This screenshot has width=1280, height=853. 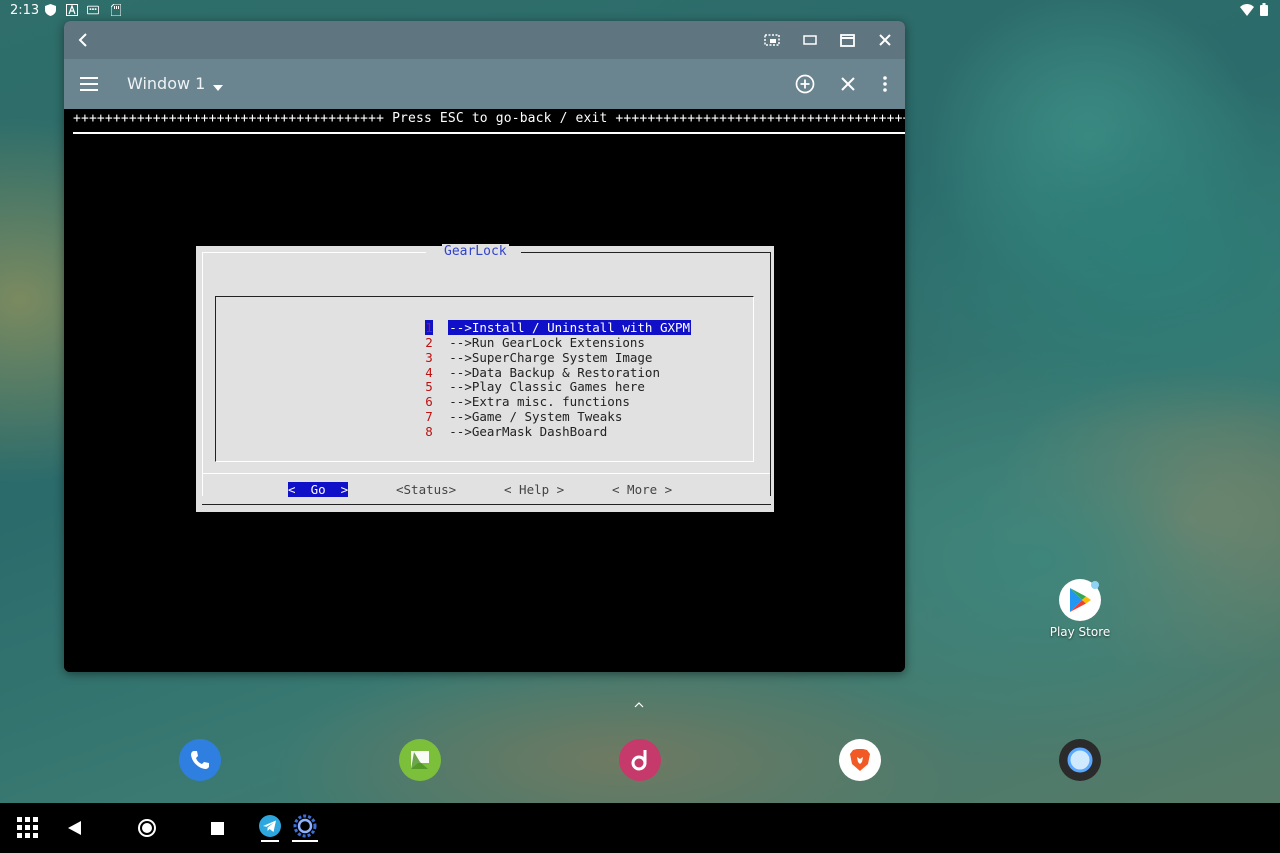 I want to click on wifi-icon, so click(x=1247, y=11).